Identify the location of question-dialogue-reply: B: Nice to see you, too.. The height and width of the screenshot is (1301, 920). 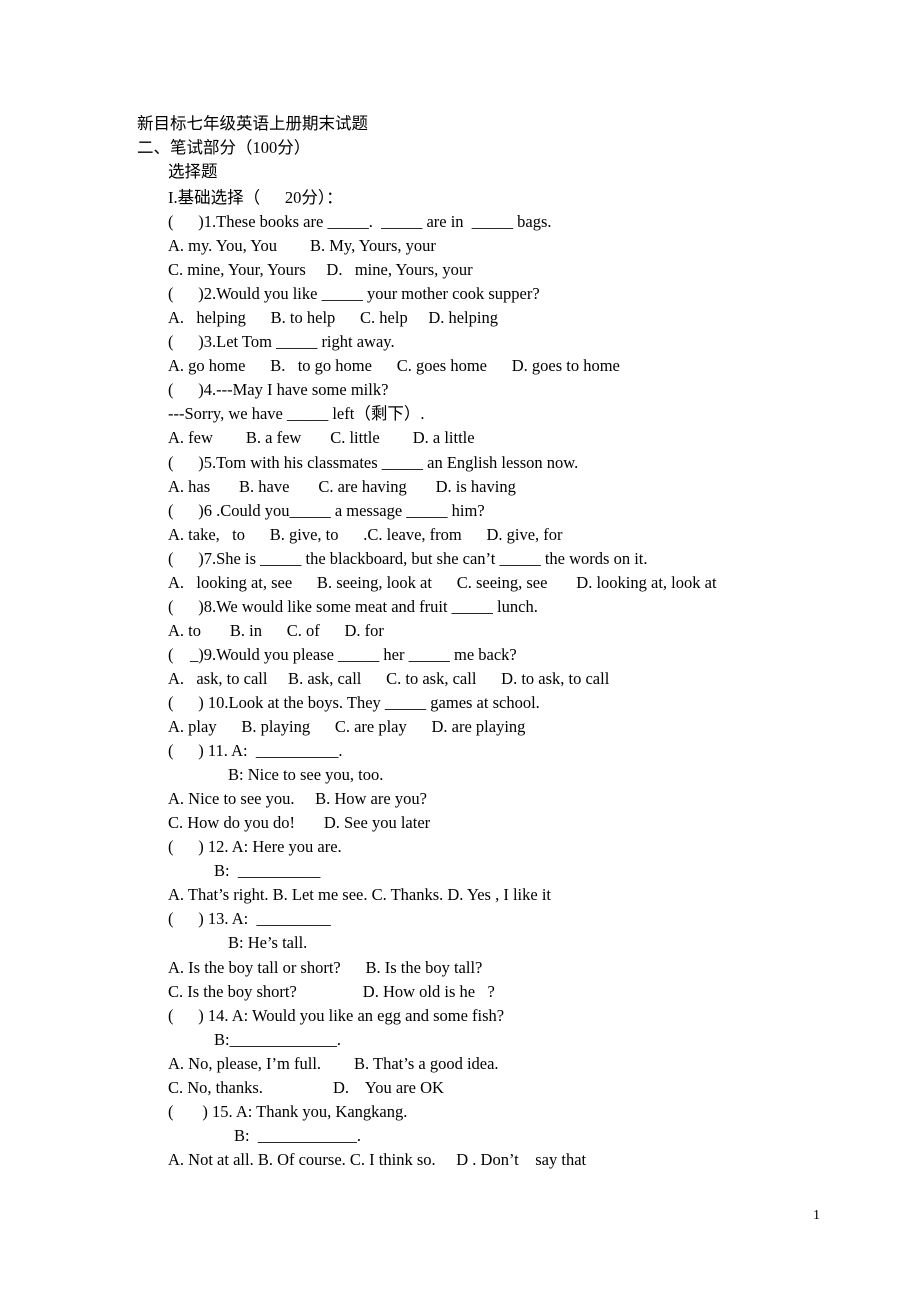
(306, 775).